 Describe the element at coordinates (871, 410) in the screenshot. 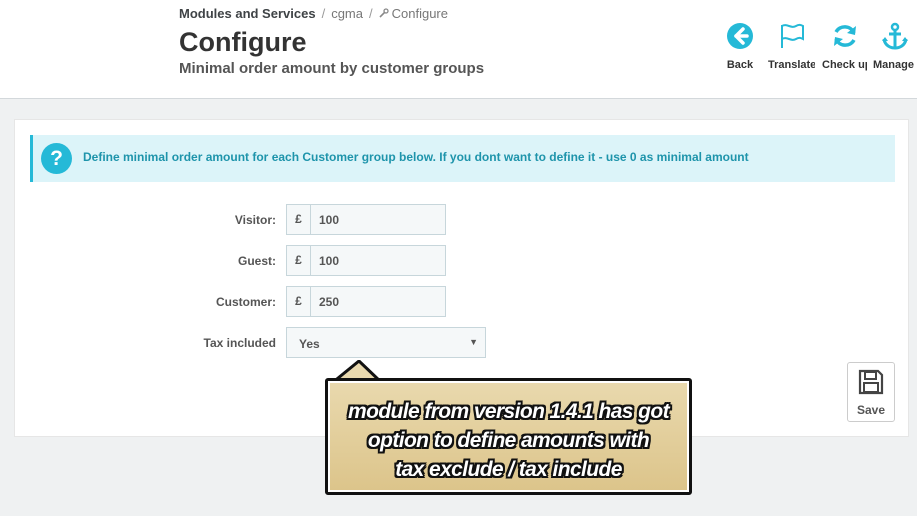

I see `save-label: Save` at that location.